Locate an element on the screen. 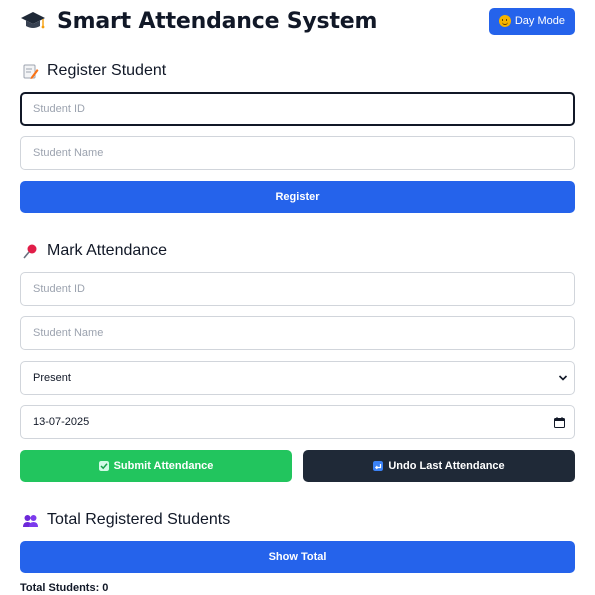 This screenshot has width=595, height=595. show-total-button: Show Total is located at coordinates (297, 557).